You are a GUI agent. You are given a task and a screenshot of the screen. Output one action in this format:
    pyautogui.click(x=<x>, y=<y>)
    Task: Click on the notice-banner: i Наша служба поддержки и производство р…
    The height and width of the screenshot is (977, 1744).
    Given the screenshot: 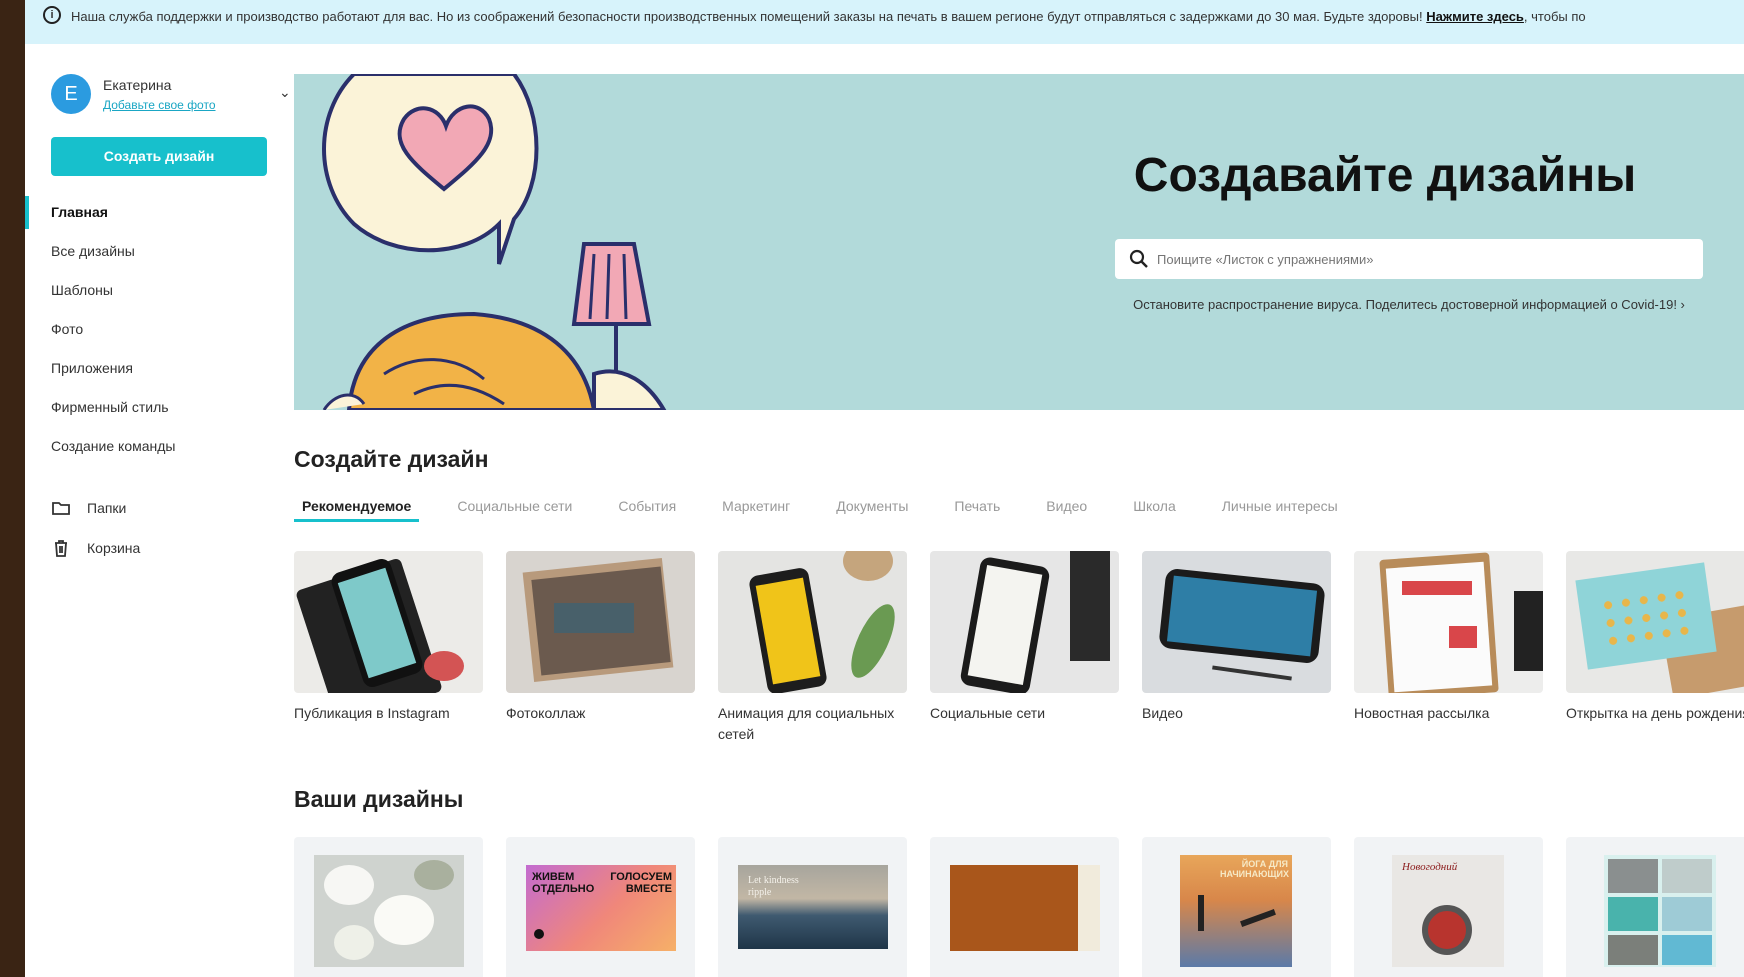 What is the action you would take?
    pyautogui.click(x=884, y=22)
    